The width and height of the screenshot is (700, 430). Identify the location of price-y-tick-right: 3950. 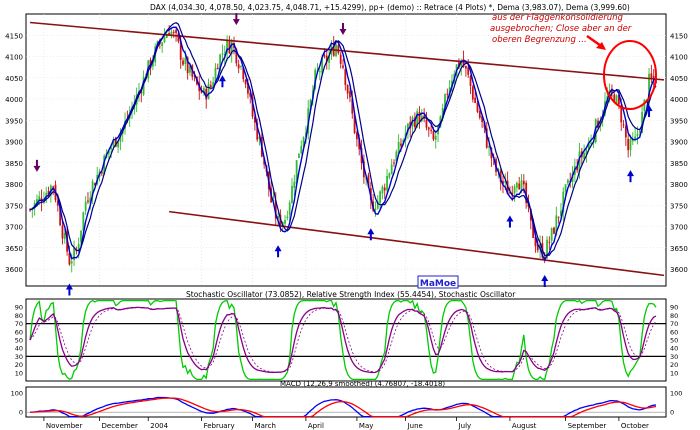
(679, 121).